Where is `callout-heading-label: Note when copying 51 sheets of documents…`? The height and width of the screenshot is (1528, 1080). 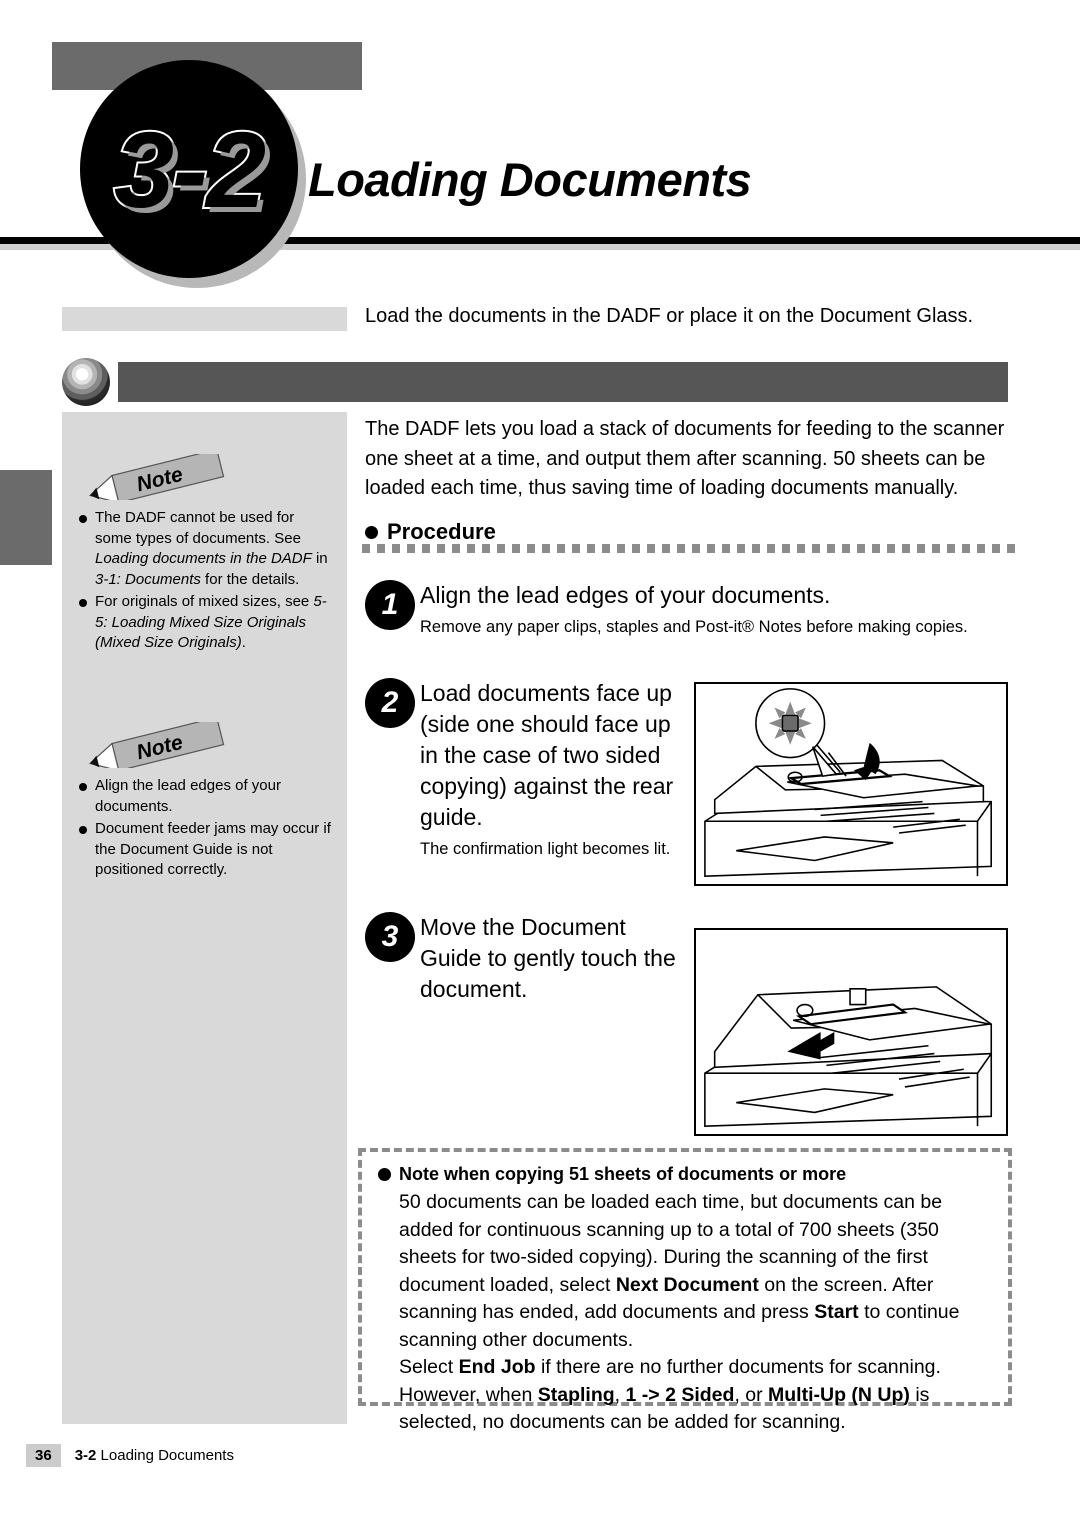
callout-heading-label: Note when copying 51 sheets of documents… is located at coordinates (623, 1174).